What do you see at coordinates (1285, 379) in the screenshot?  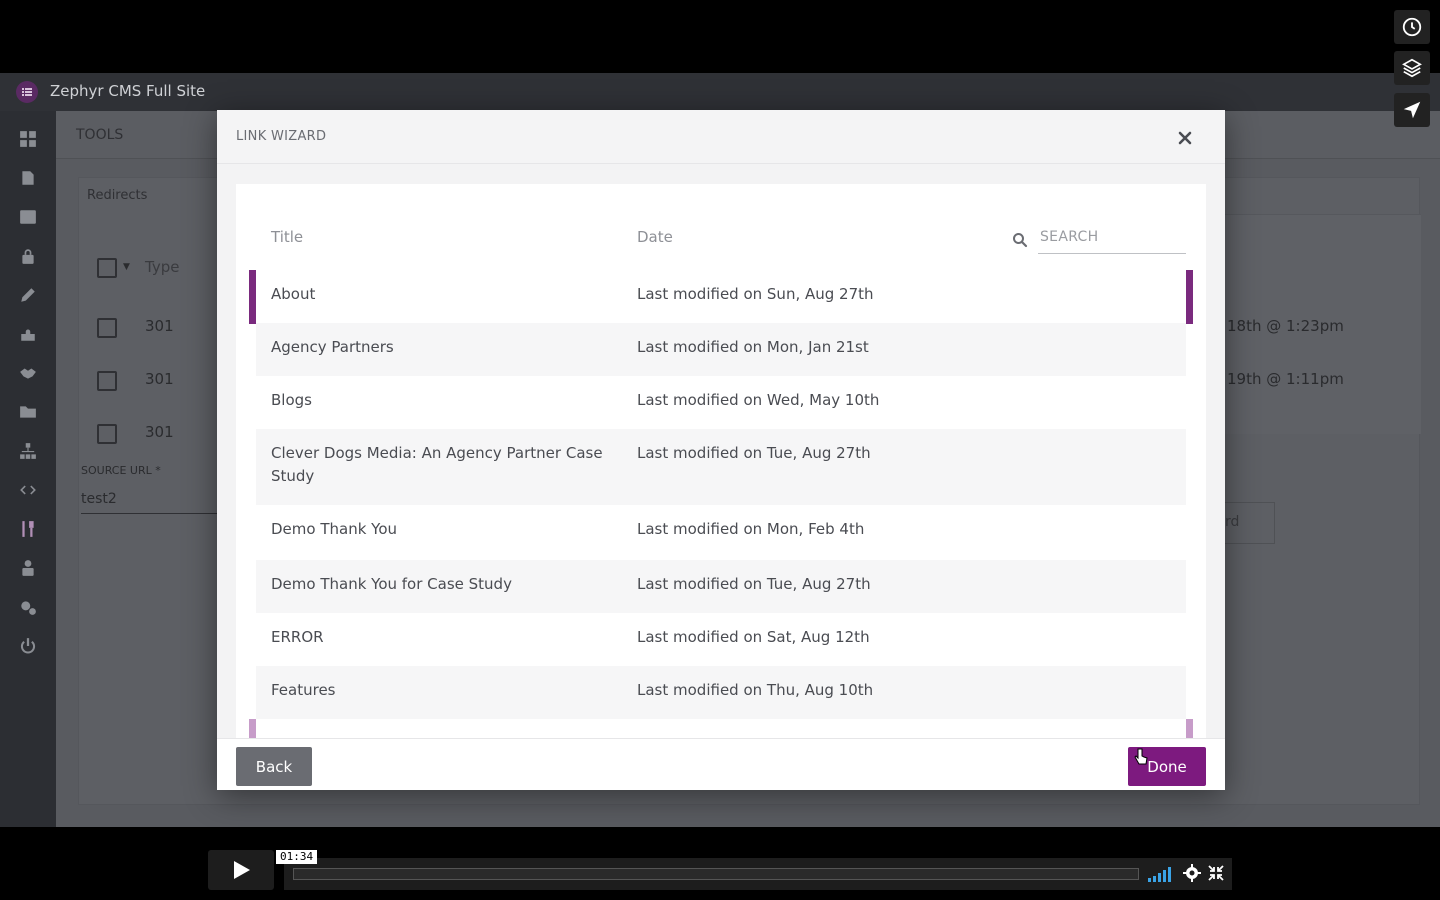 I see `redirect-date: 19th @ 1:11pm` at bounding box center [1285, 379].